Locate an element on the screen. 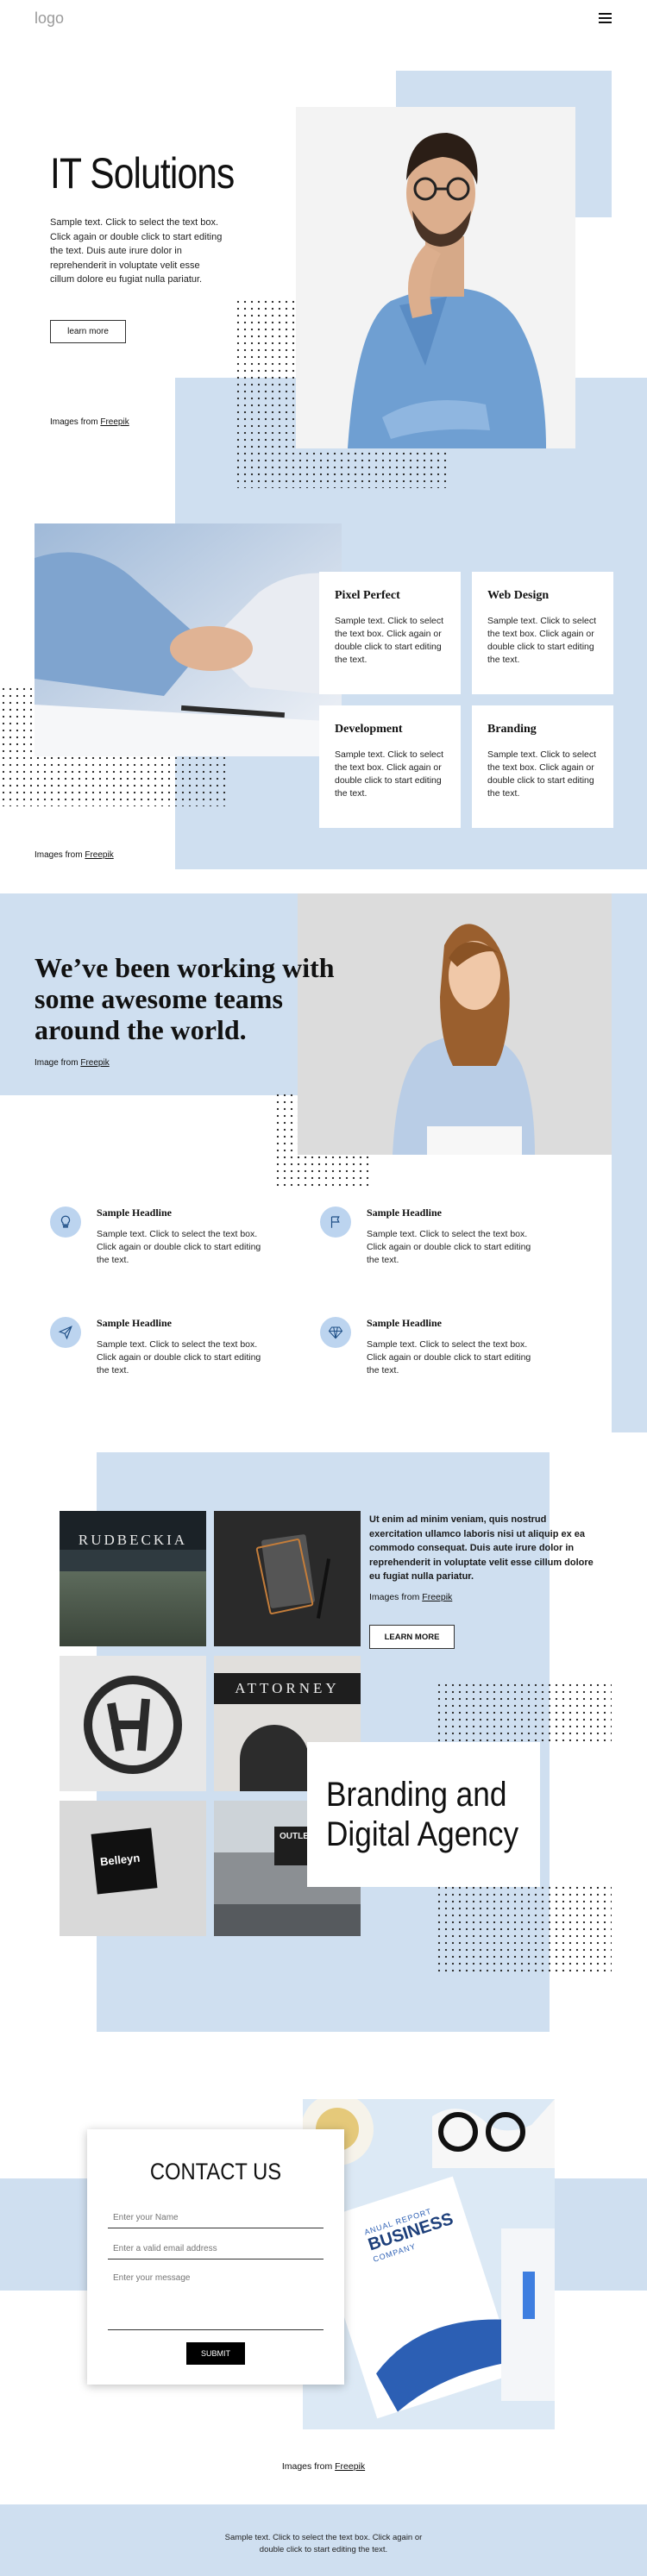 The width and height of the screenshot is (647, 2576). email-input is located at coordinates (216, 2249).